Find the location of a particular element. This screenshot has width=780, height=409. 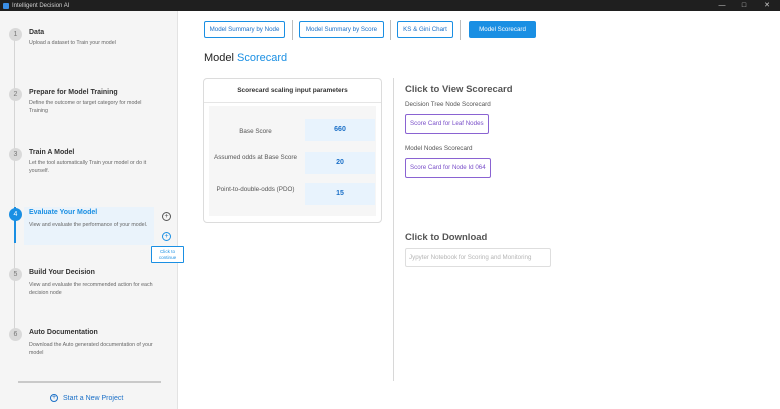

assumed-odds-value: 20 is located at coordinates (340, 163).